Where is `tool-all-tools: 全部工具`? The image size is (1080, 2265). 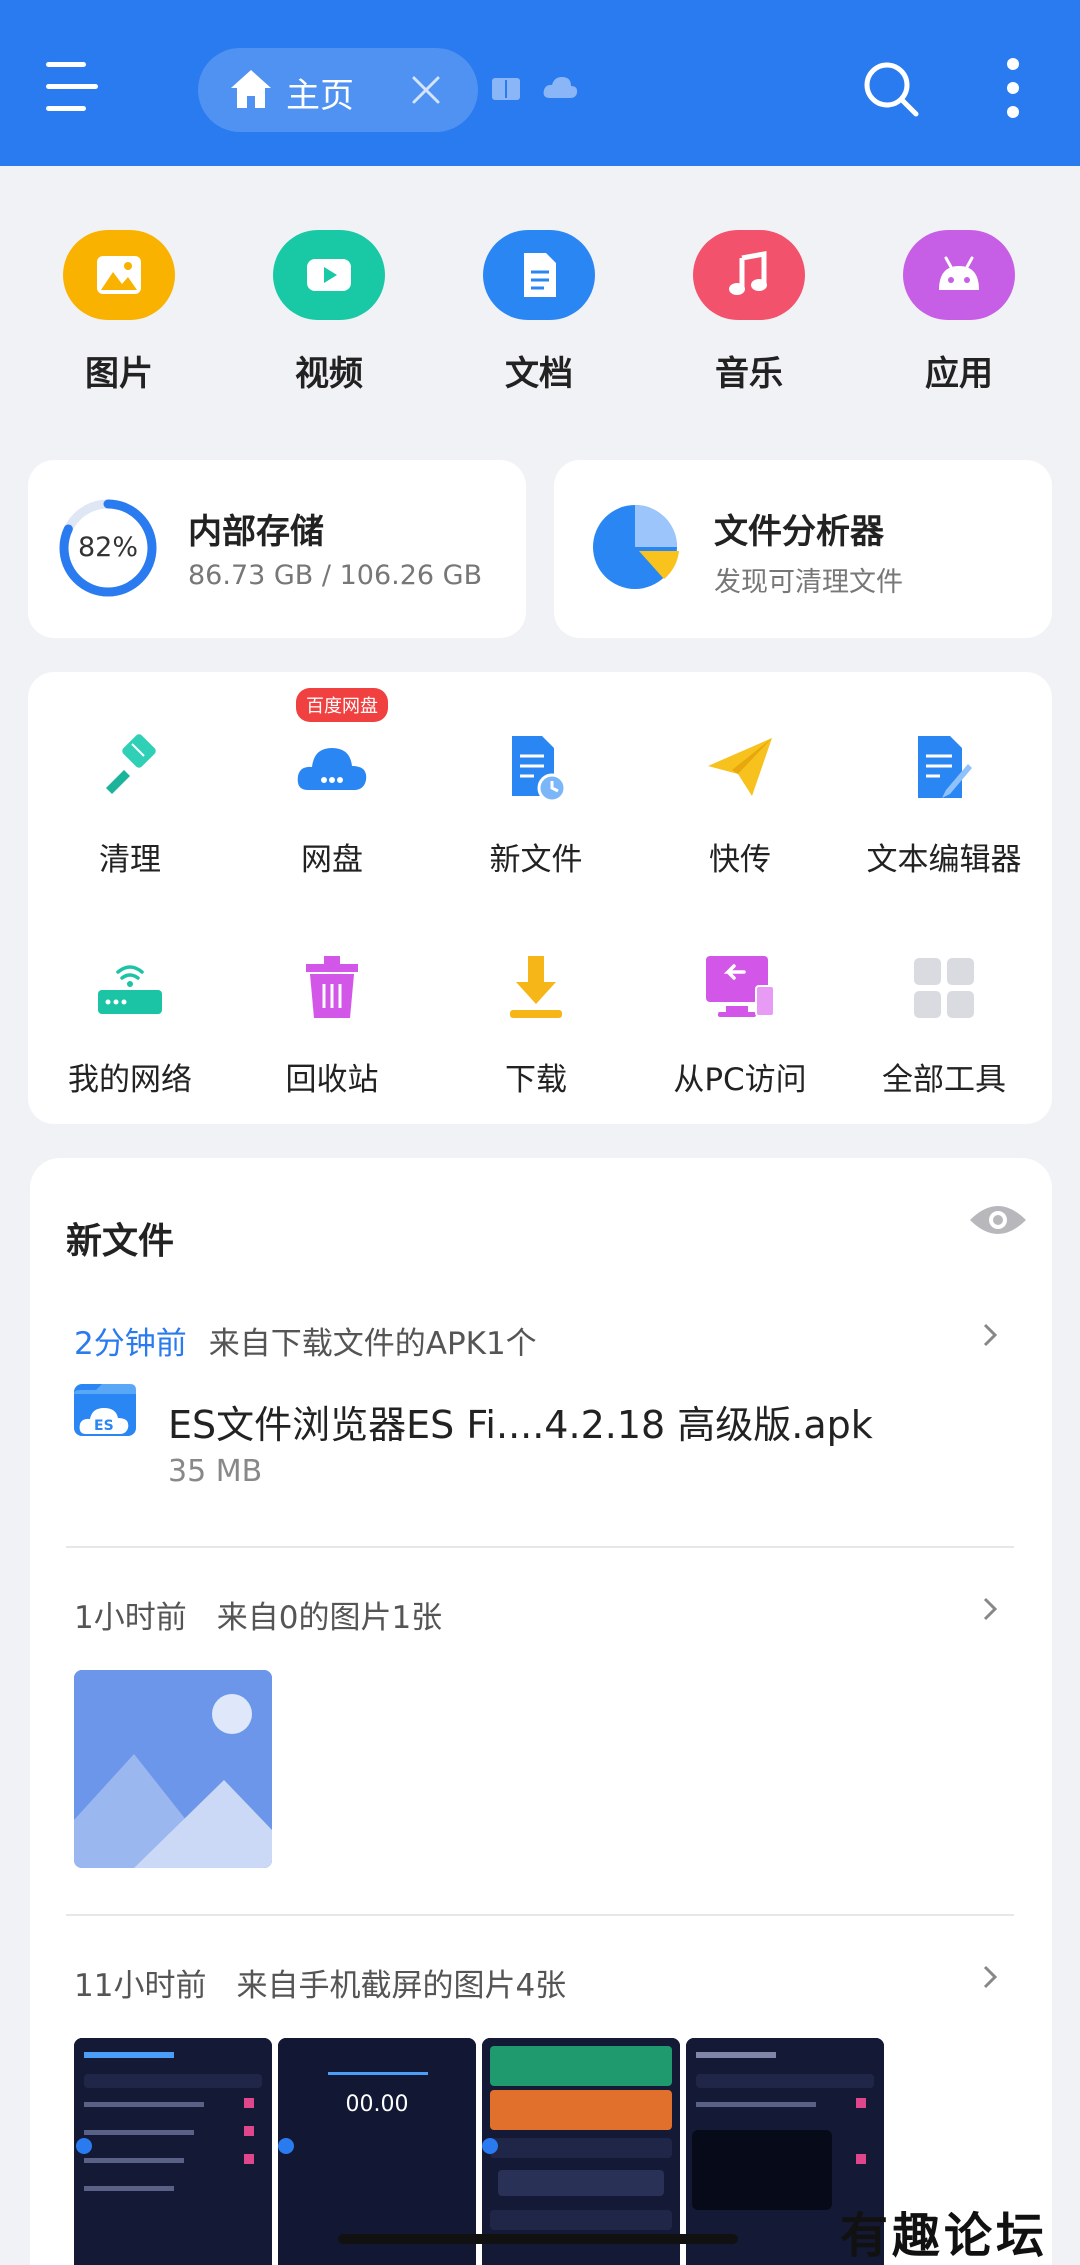
tool-all-tools: 全部工具 is located at coordinates (944, 1024).